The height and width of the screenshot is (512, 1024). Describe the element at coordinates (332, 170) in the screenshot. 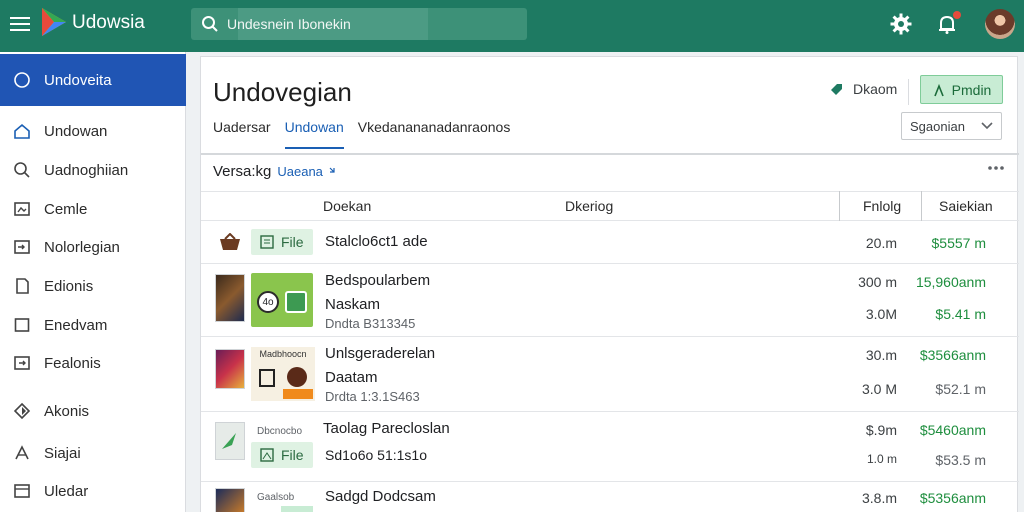

I see `sort-icon` at that location.